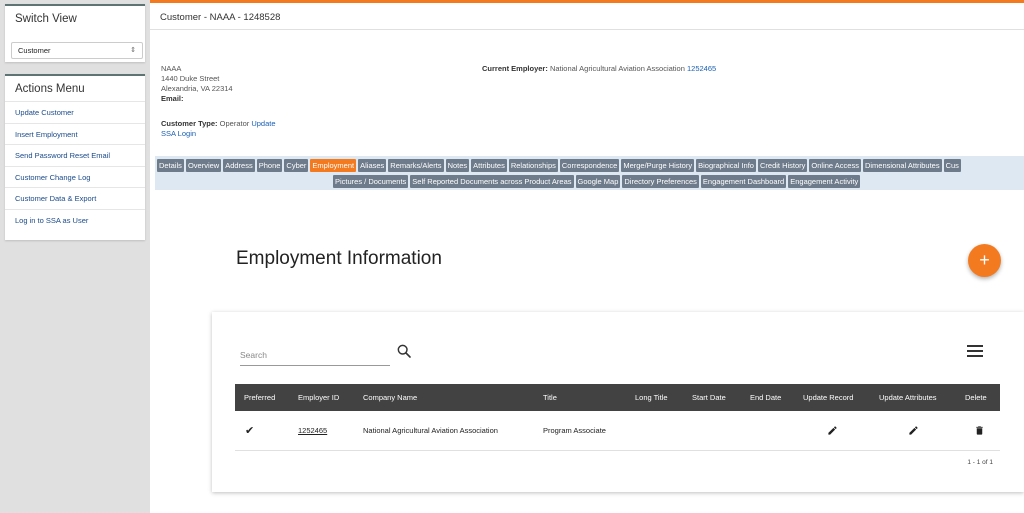  I want to click on col-end-date: End Date, so click(765, 397).